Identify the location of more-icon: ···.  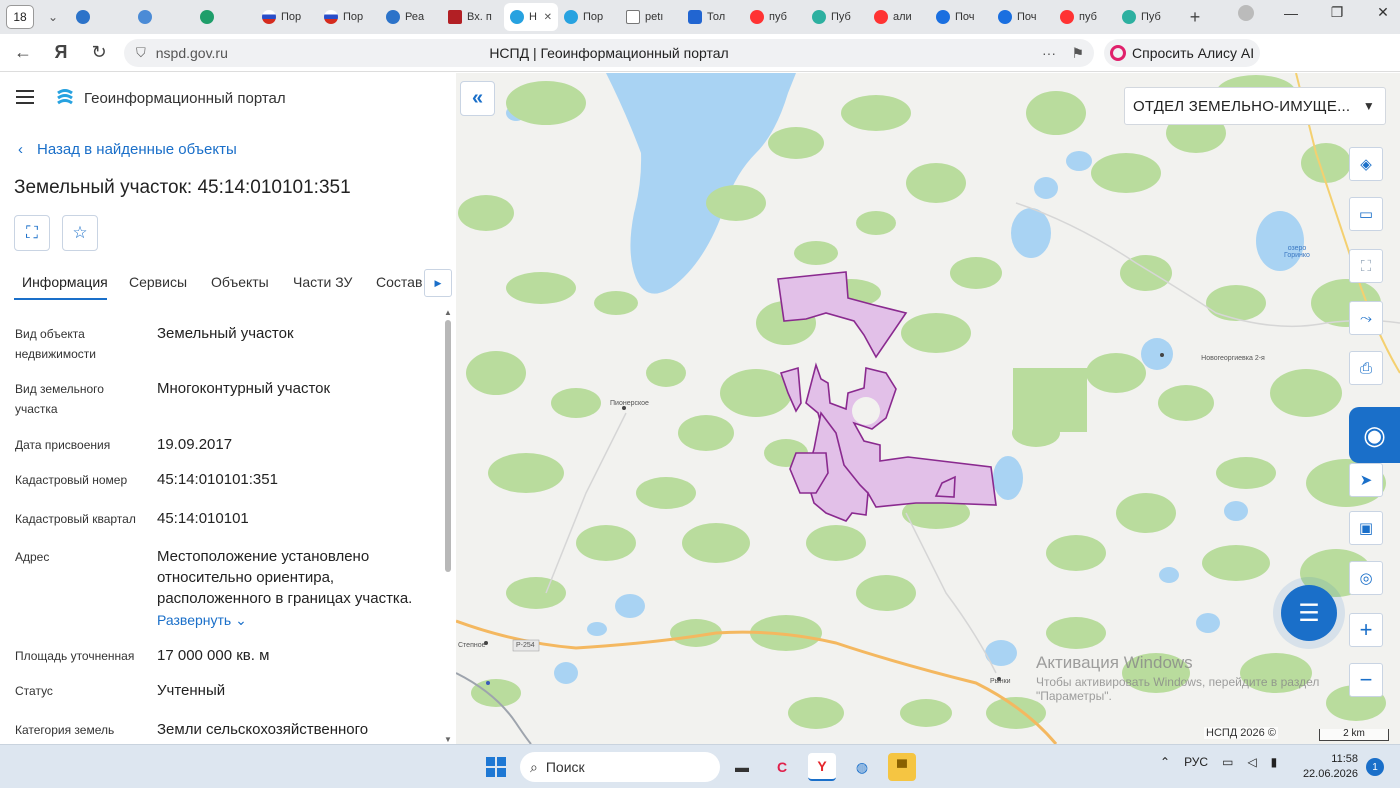
(1049, 53).